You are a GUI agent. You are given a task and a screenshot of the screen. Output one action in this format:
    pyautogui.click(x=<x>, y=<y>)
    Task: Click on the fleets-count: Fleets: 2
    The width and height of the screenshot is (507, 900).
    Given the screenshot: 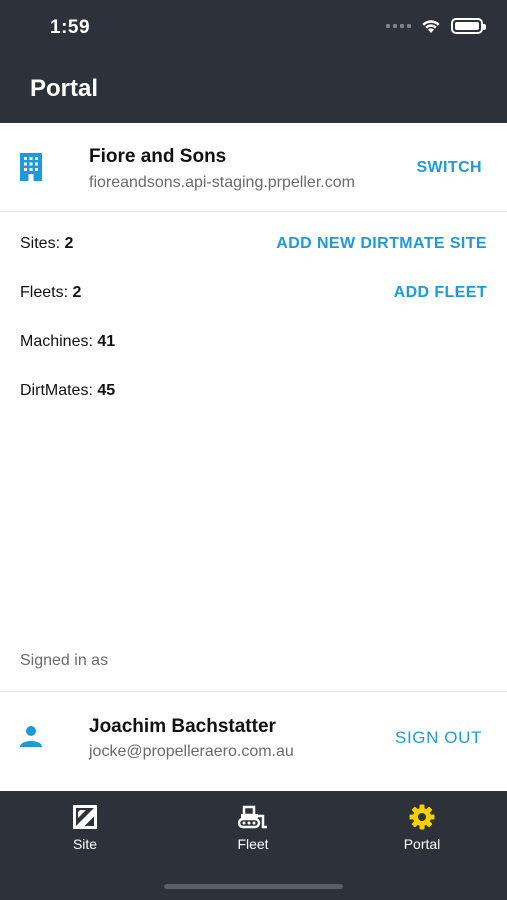 What is the action you would take?
    pyautogui.click(x=50, y=293)
    